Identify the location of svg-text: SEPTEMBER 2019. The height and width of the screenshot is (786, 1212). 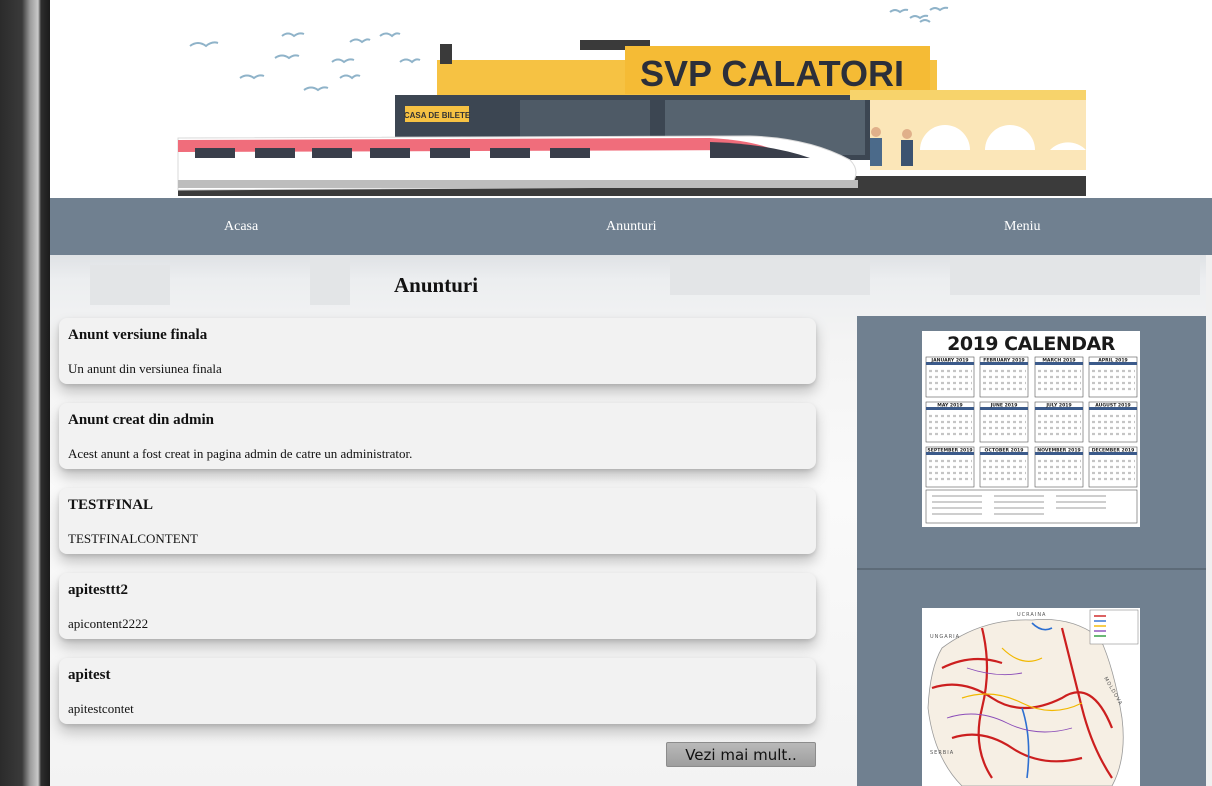
(949, 451).